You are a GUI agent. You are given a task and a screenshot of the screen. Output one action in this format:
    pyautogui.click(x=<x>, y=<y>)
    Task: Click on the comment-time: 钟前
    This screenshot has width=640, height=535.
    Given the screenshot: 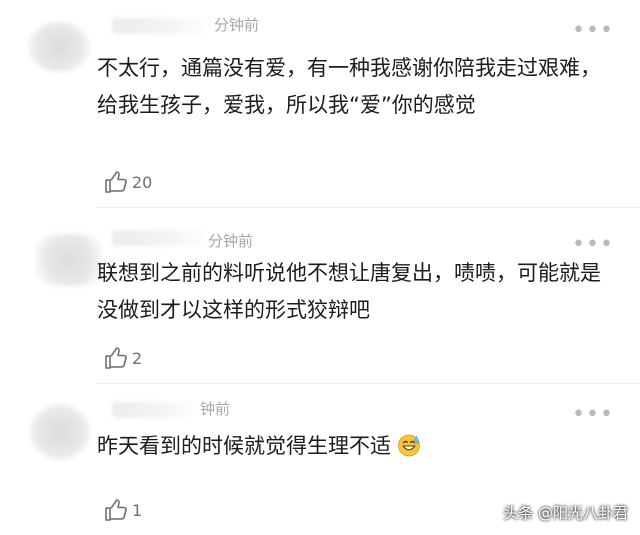 What is the action you would take?
    pyautogui.click(x=215, y=409)
    